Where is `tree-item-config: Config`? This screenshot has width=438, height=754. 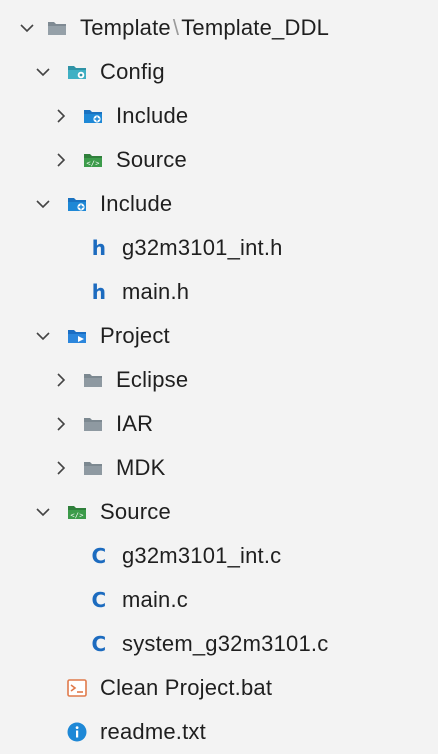 tree-item-config: Config is located at coordinates (219, 72).